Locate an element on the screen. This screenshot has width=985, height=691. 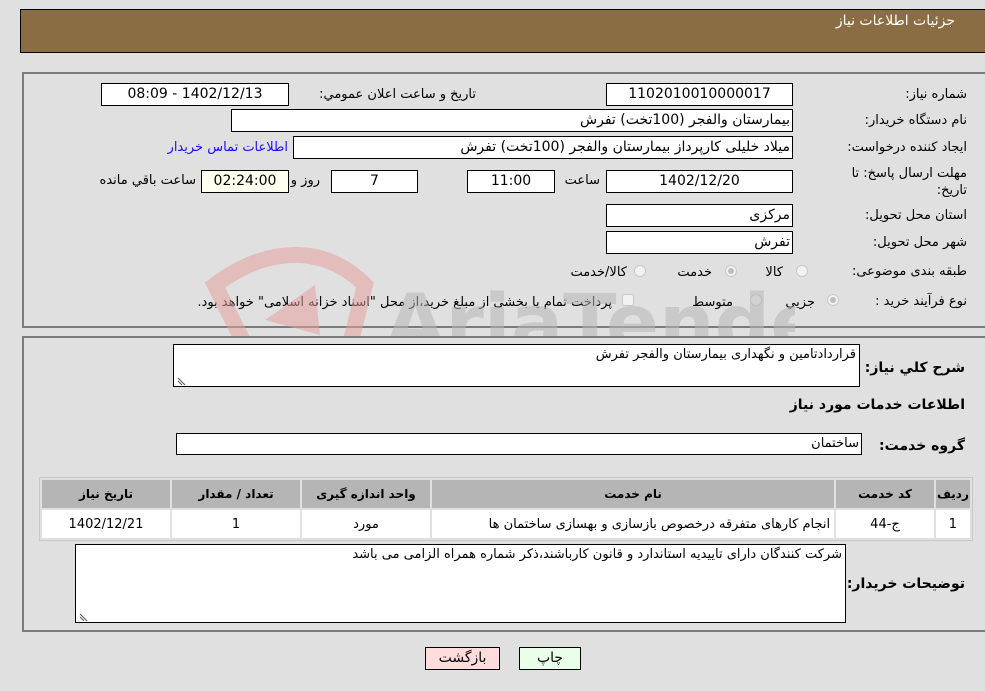
category-radio-goods is located at coordinates (802, 271).